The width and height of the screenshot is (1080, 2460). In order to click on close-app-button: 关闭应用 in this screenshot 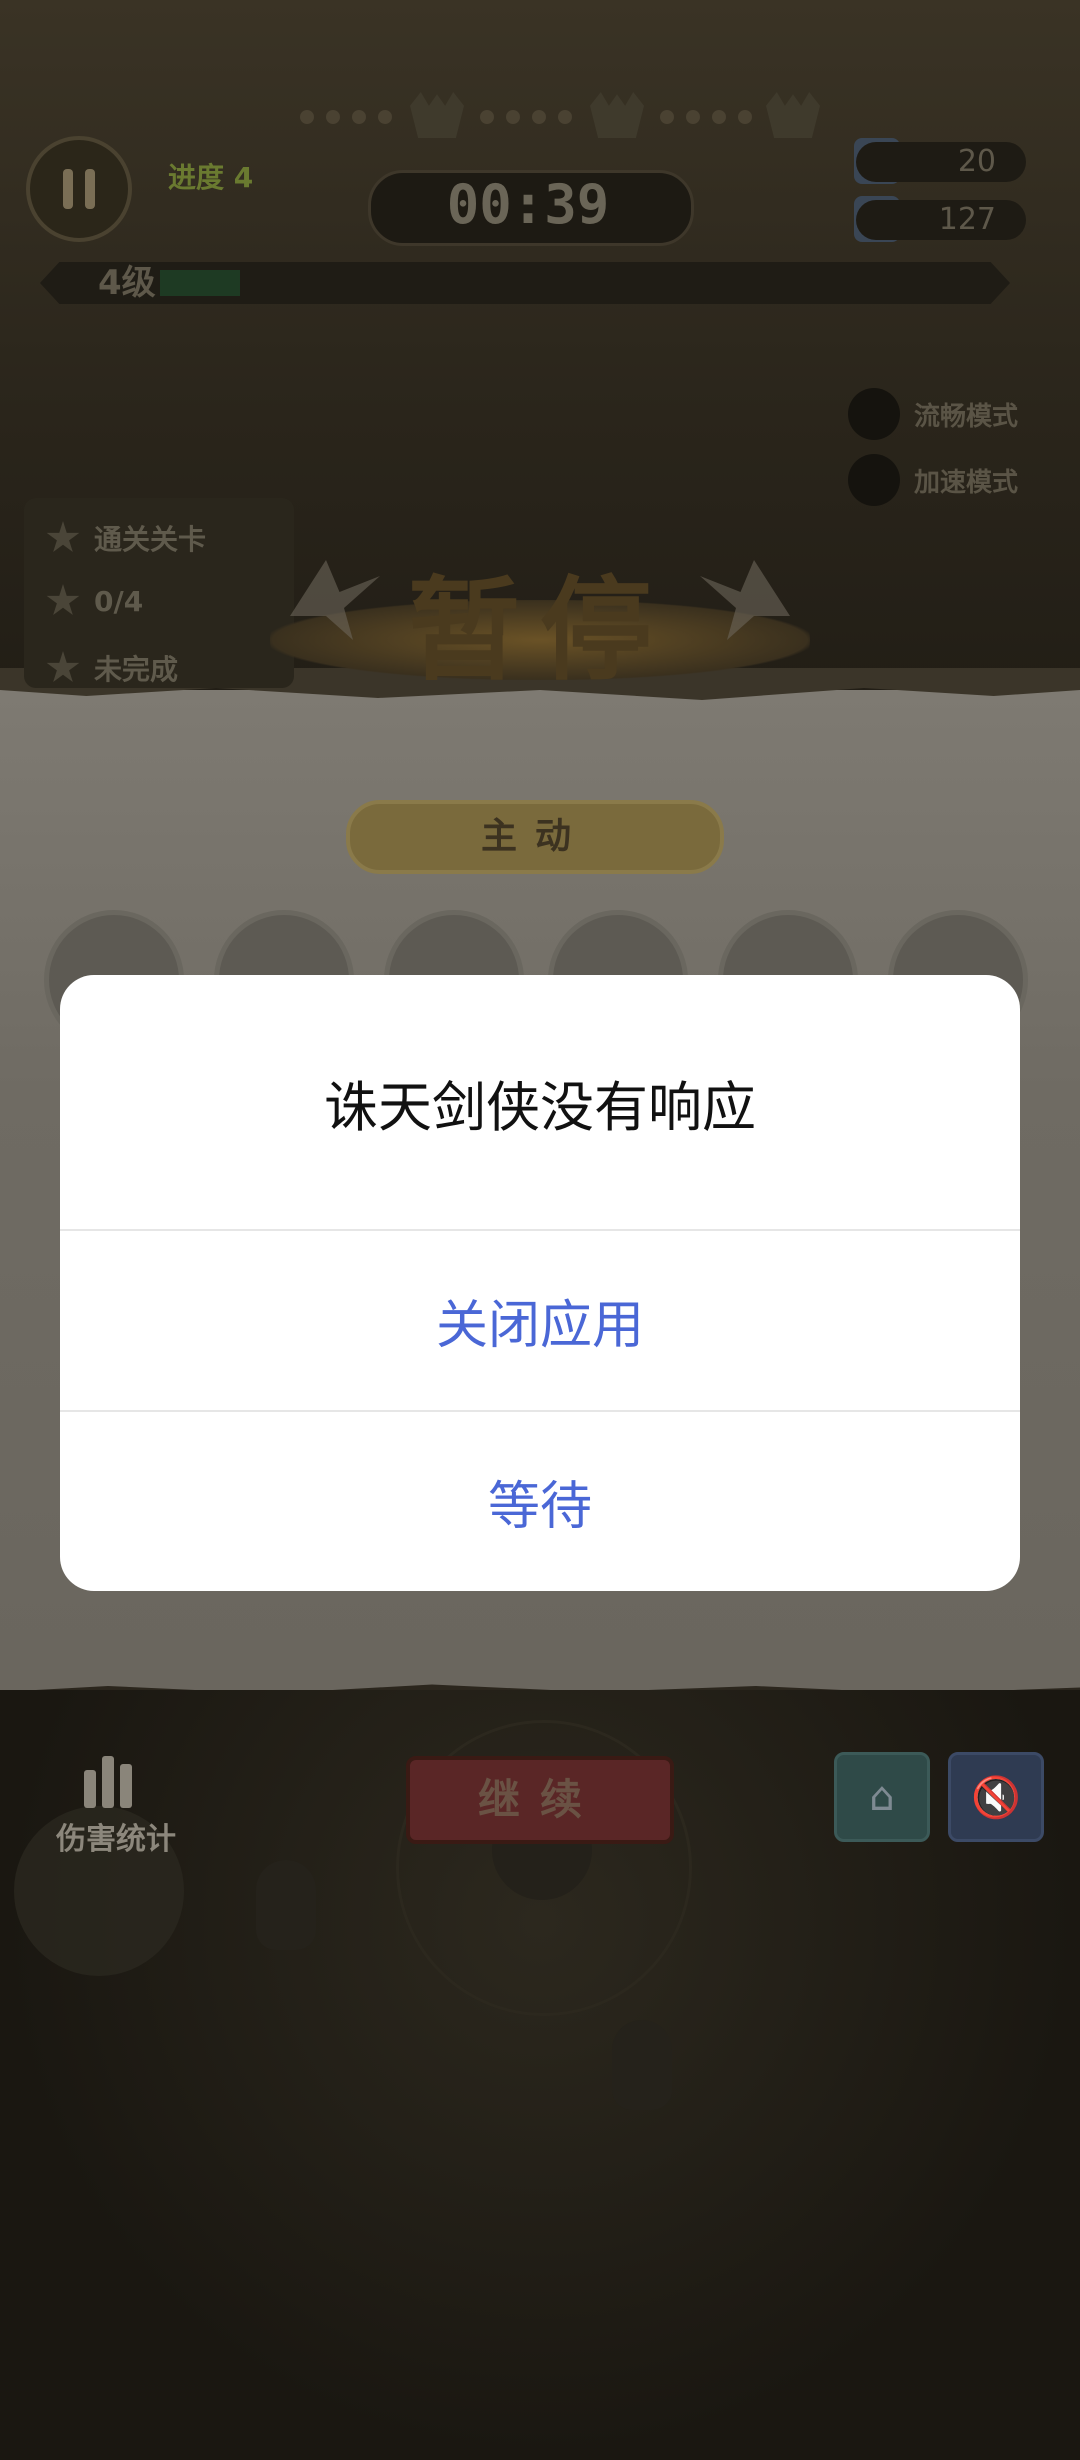, I will do `click(540, 1320)`.